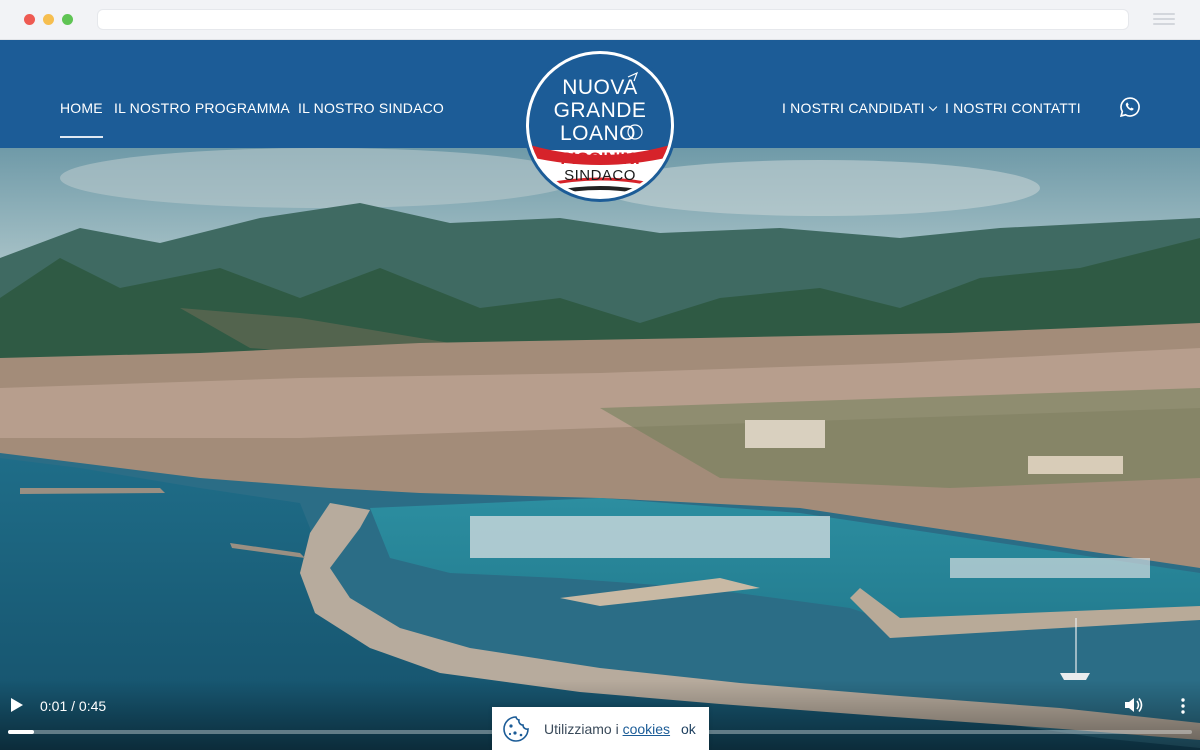 This screenshot has height=750, width=1200. What do you see at coordinates (613, 19) in the screenshot?
I see `address-bar` at bounding box center [613, 19].